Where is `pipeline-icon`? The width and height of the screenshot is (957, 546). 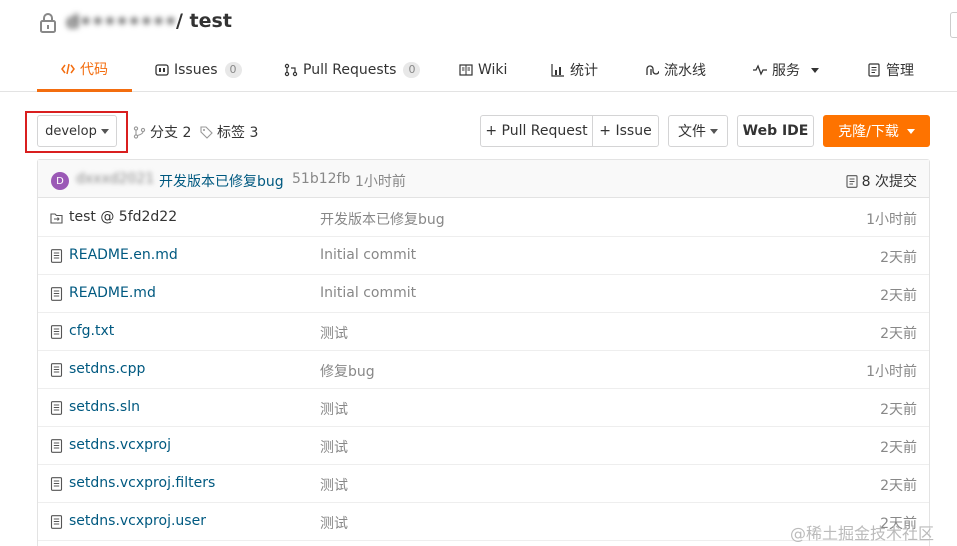
pipeline-icon is located at coordinates (652, 70).